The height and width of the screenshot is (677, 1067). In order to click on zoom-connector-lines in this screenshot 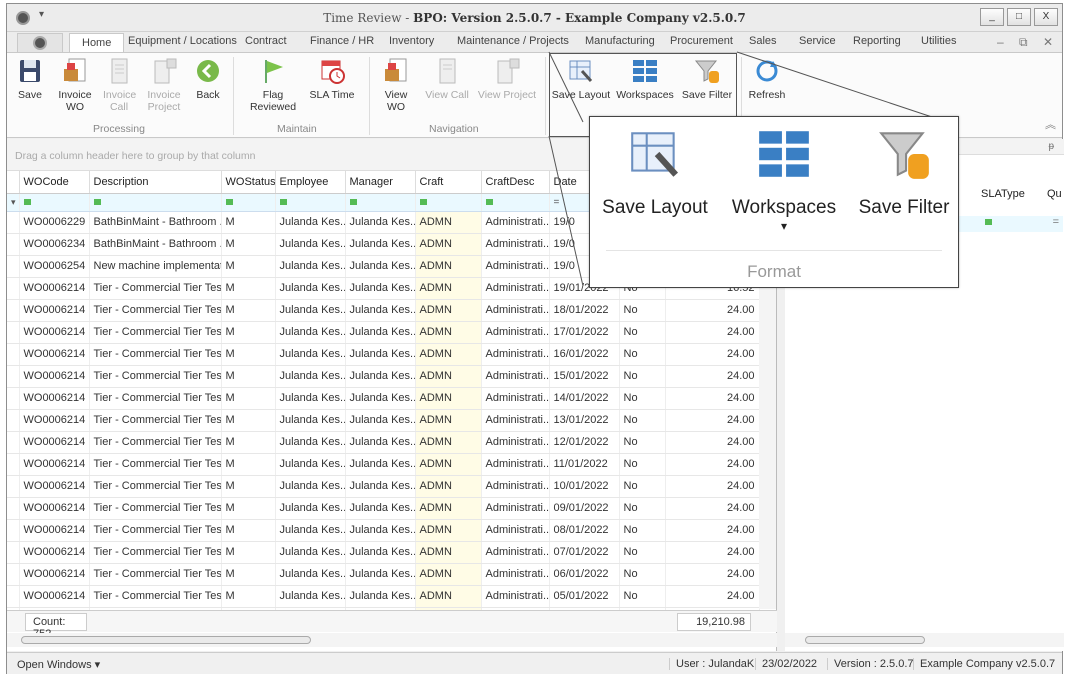, I will do `click(748, 169)`.